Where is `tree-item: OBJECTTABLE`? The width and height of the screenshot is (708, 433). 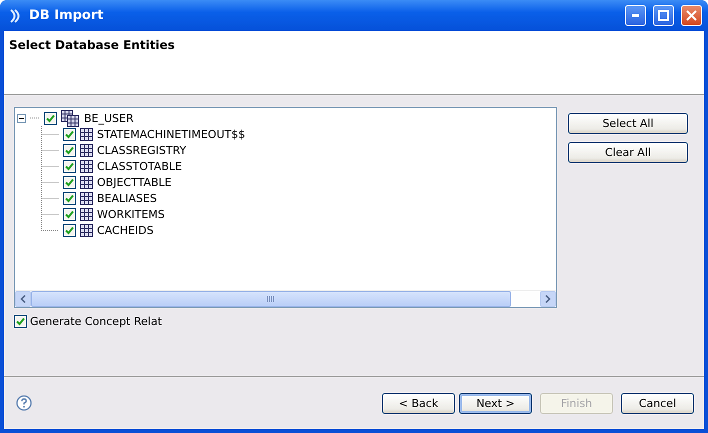
tree-item: OBJECTTABLE is located at coordinates (134, 182).